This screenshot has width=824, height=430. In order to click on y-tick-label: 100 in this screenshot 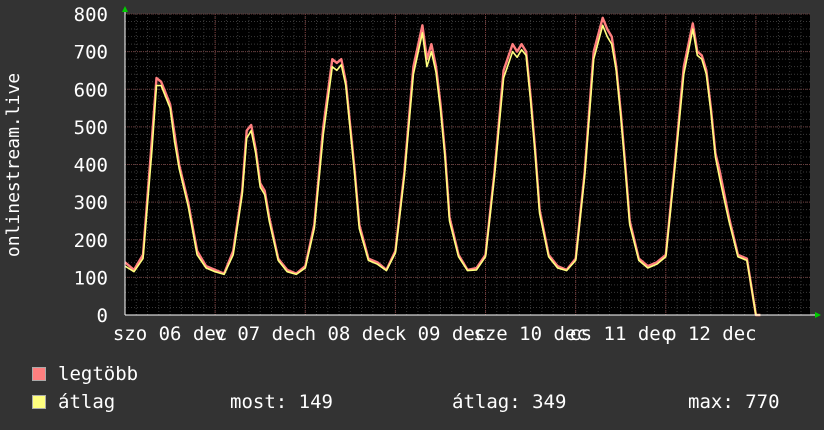, I will do `click(91, 278)`.